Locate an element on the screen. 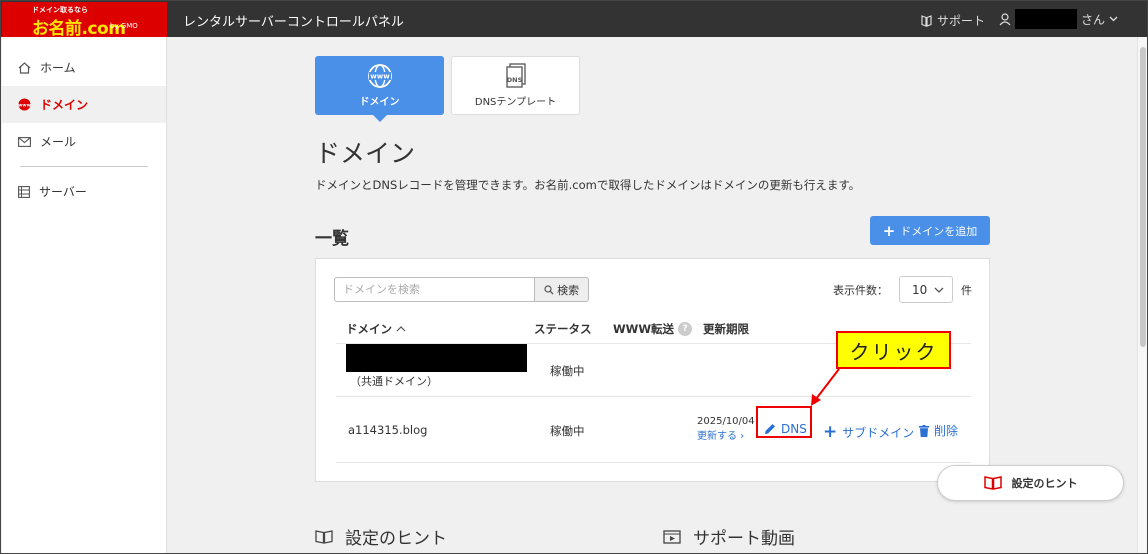 The height and width of the screenshot is (554, 1148). add-domain-button: + ドメインを追加 is located at coordinates (930, 230).